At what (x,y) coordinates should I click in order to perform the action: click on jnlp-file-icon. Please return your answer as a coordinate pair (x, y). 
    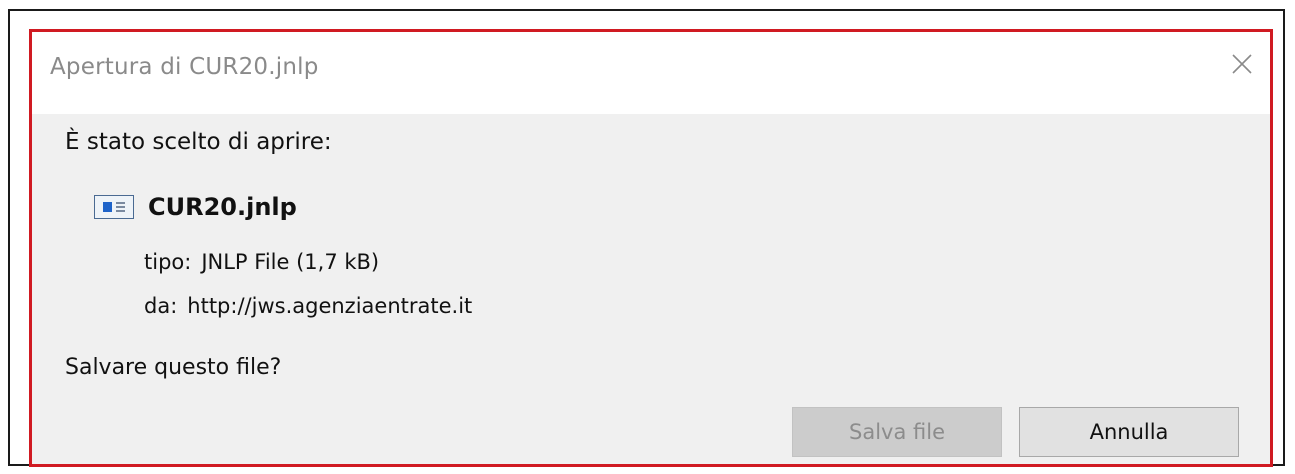
    Looking at the image, I should click on (114, 207).